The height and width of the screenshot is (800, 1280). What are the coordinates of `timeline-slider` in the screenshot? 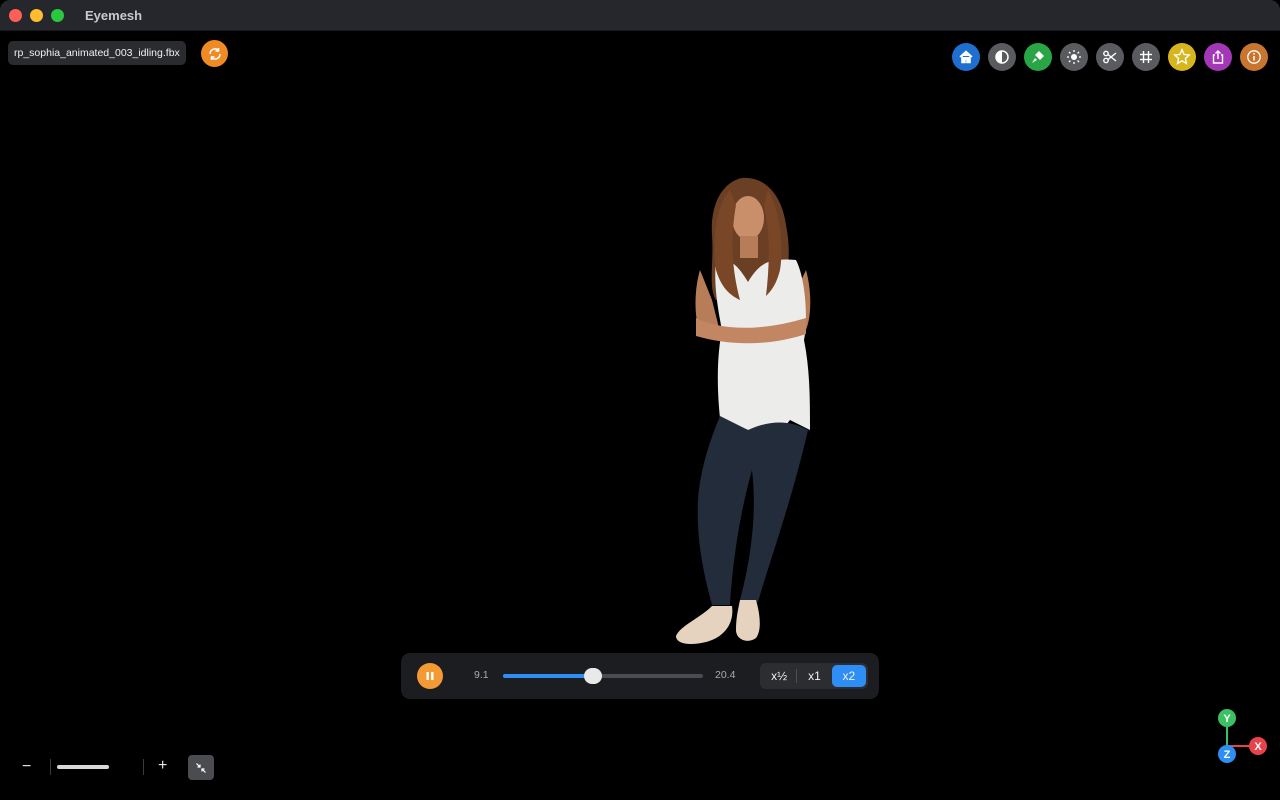 It's located at (603, 676).